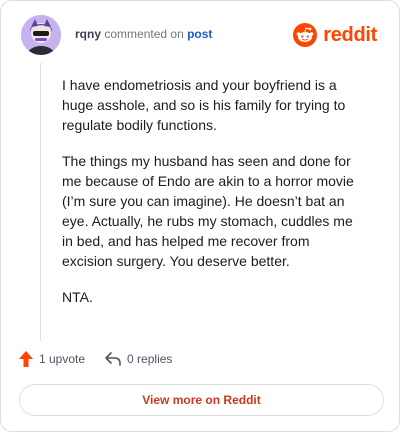  What do you see at coordinates (350, 34) in the screenshot?
I see `brand-wordmark: reddit` at bounding box center [350, 34].